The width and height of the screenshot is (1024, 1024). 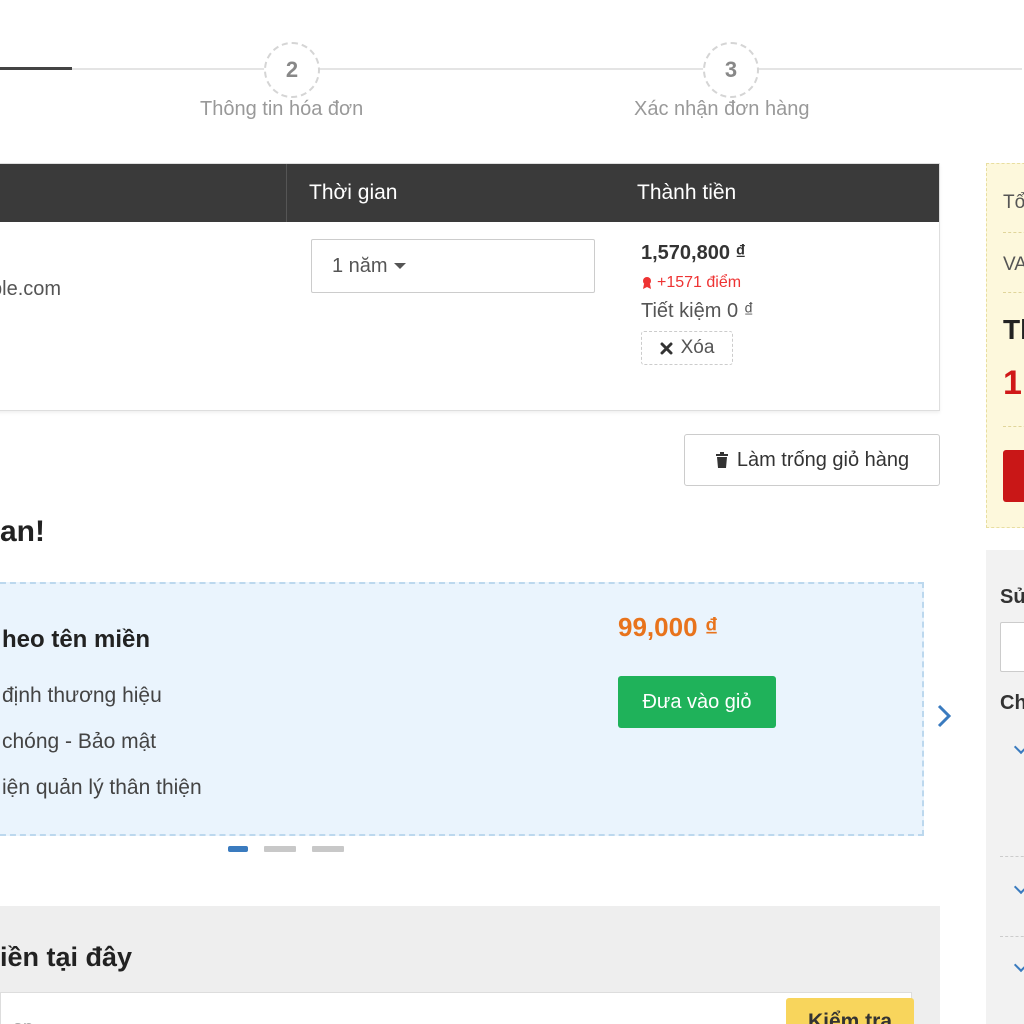 What do you see at coordinates (823, 459) in the screenshot?
I see `empty-cart-label: Làm trống giỏ hàng` at bounding box center [823, 459].